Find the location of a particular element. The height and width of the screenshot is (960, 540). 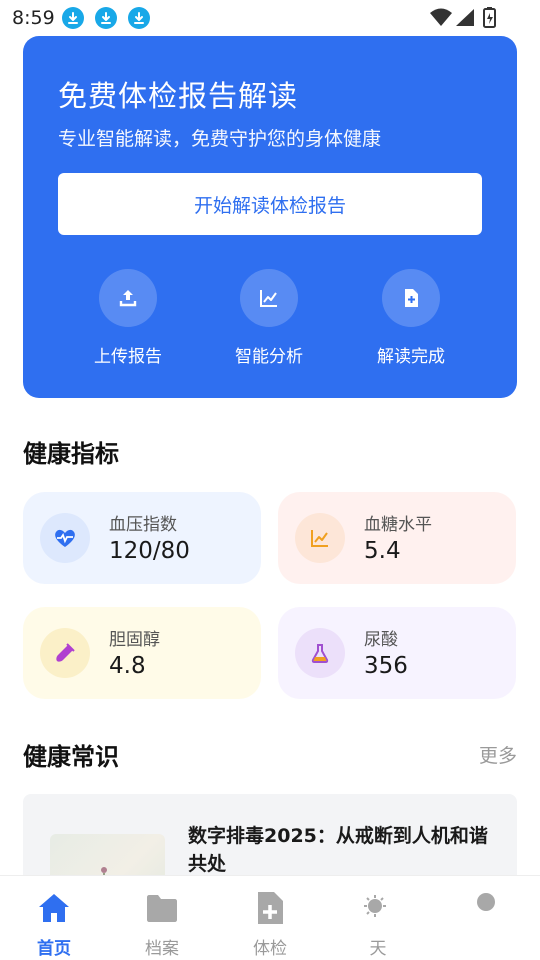

metric-card-uric-acid: 尿酸 356 is located at coordinates (397, 653).